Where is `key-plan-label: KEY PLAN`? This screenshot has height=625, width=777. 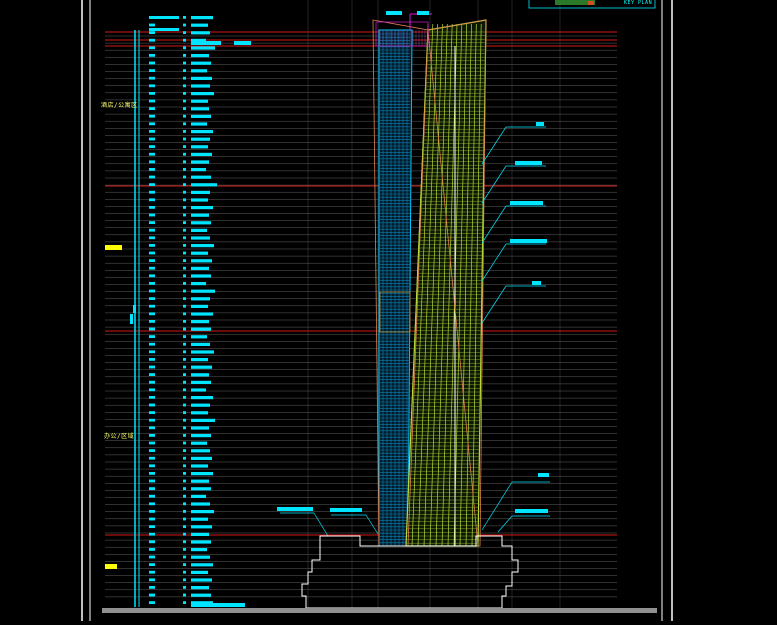 key-plan-label: KEY PLAN is located at coordinates (638, 3).